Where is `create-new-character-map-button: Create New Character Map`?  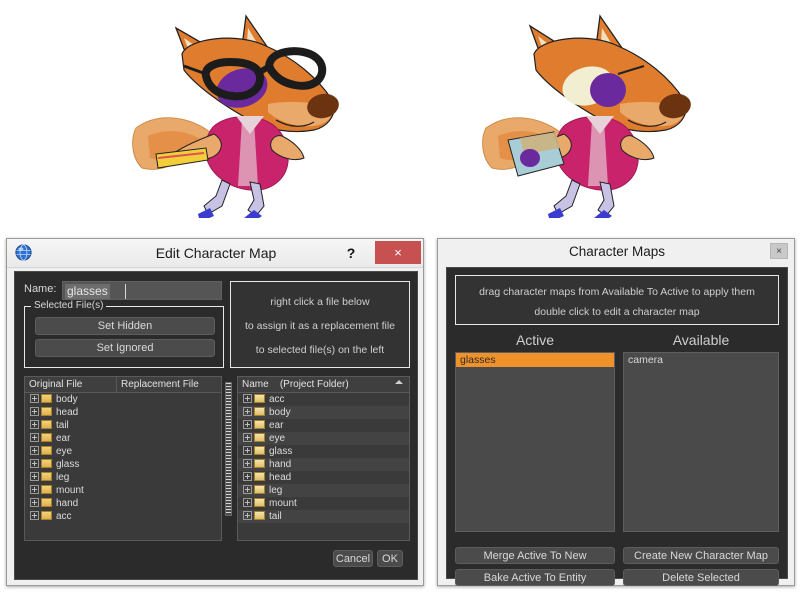
create-new-character-map-button: Create New Character Map is located at coordinates (701, 555).